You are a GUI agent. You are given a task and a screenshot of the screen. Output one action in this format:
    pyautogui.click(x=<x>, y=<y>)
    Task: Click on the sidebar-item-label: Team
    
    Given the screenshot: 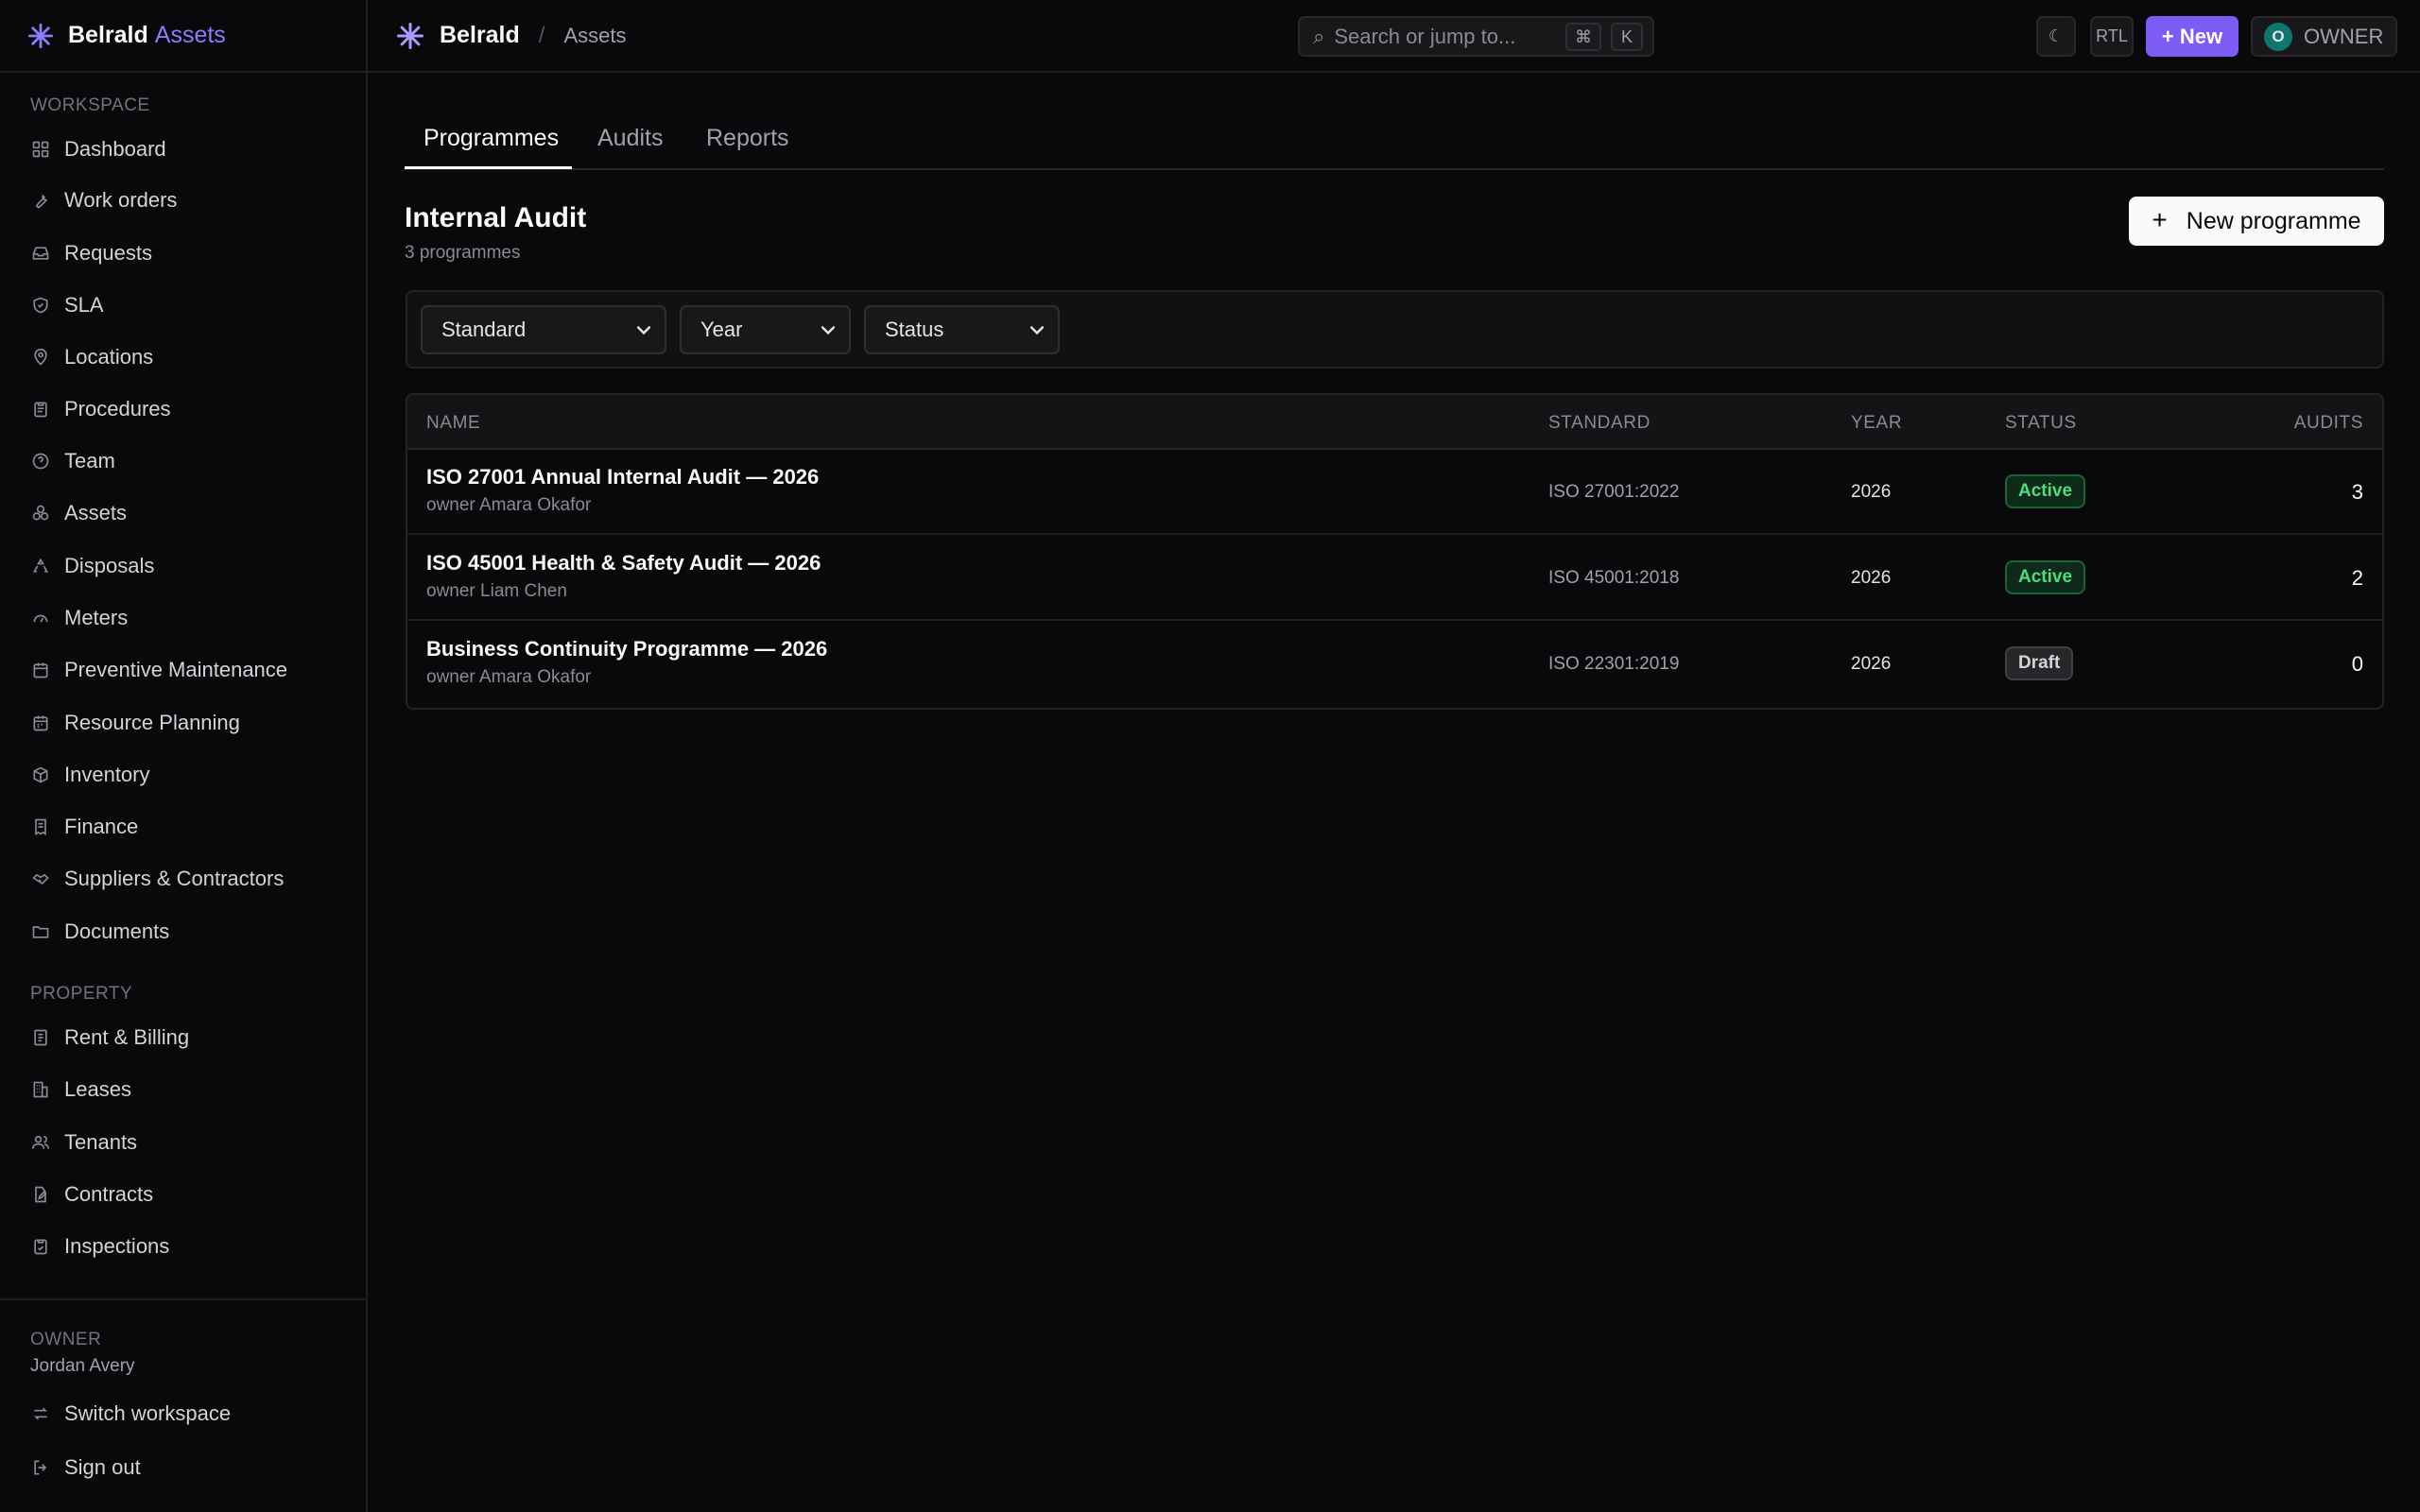 What is the action you would take?
    pyautogui.click(x=89, y=460)
    